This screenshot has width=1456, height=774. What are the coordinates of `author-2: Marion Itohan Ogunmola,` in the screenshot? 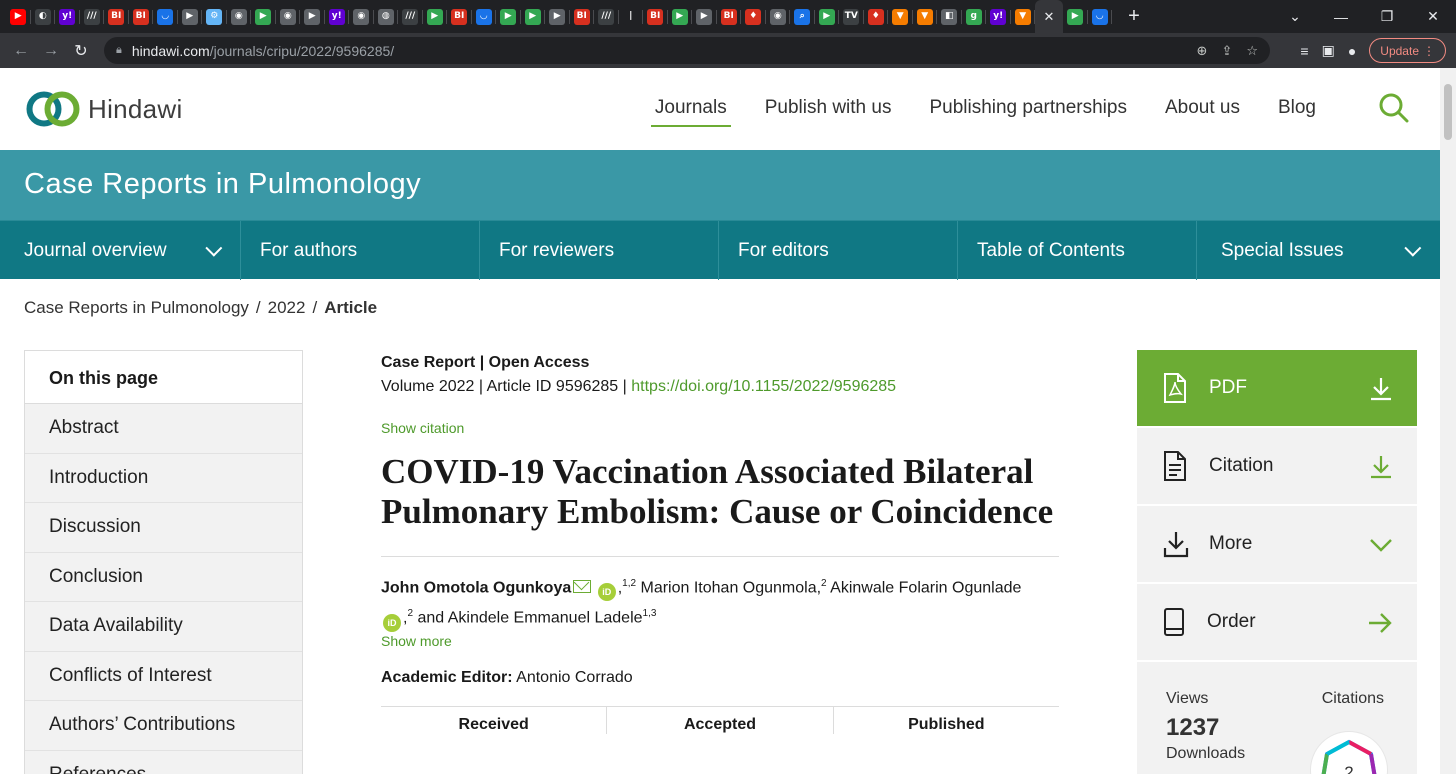 It's located at (731, 587).